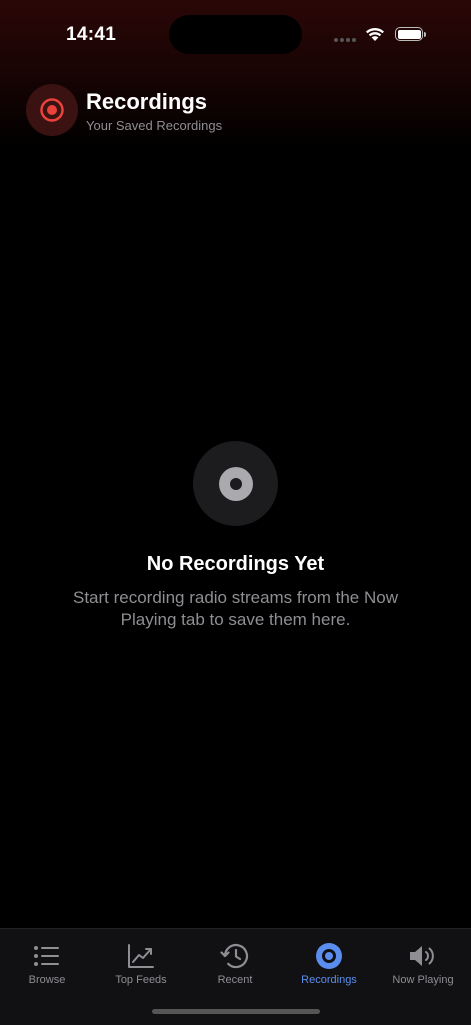  I want to click on signal-icon, so click(346, 40).